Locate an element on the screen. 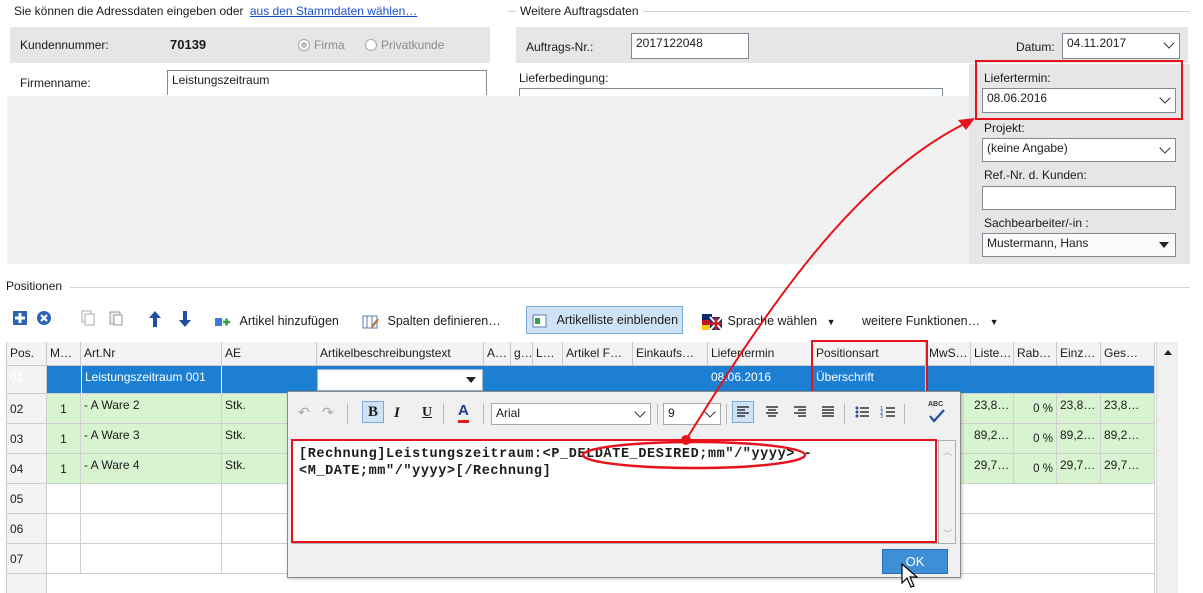  arrow-to-delivery-date is located at coordinates (827, 281).